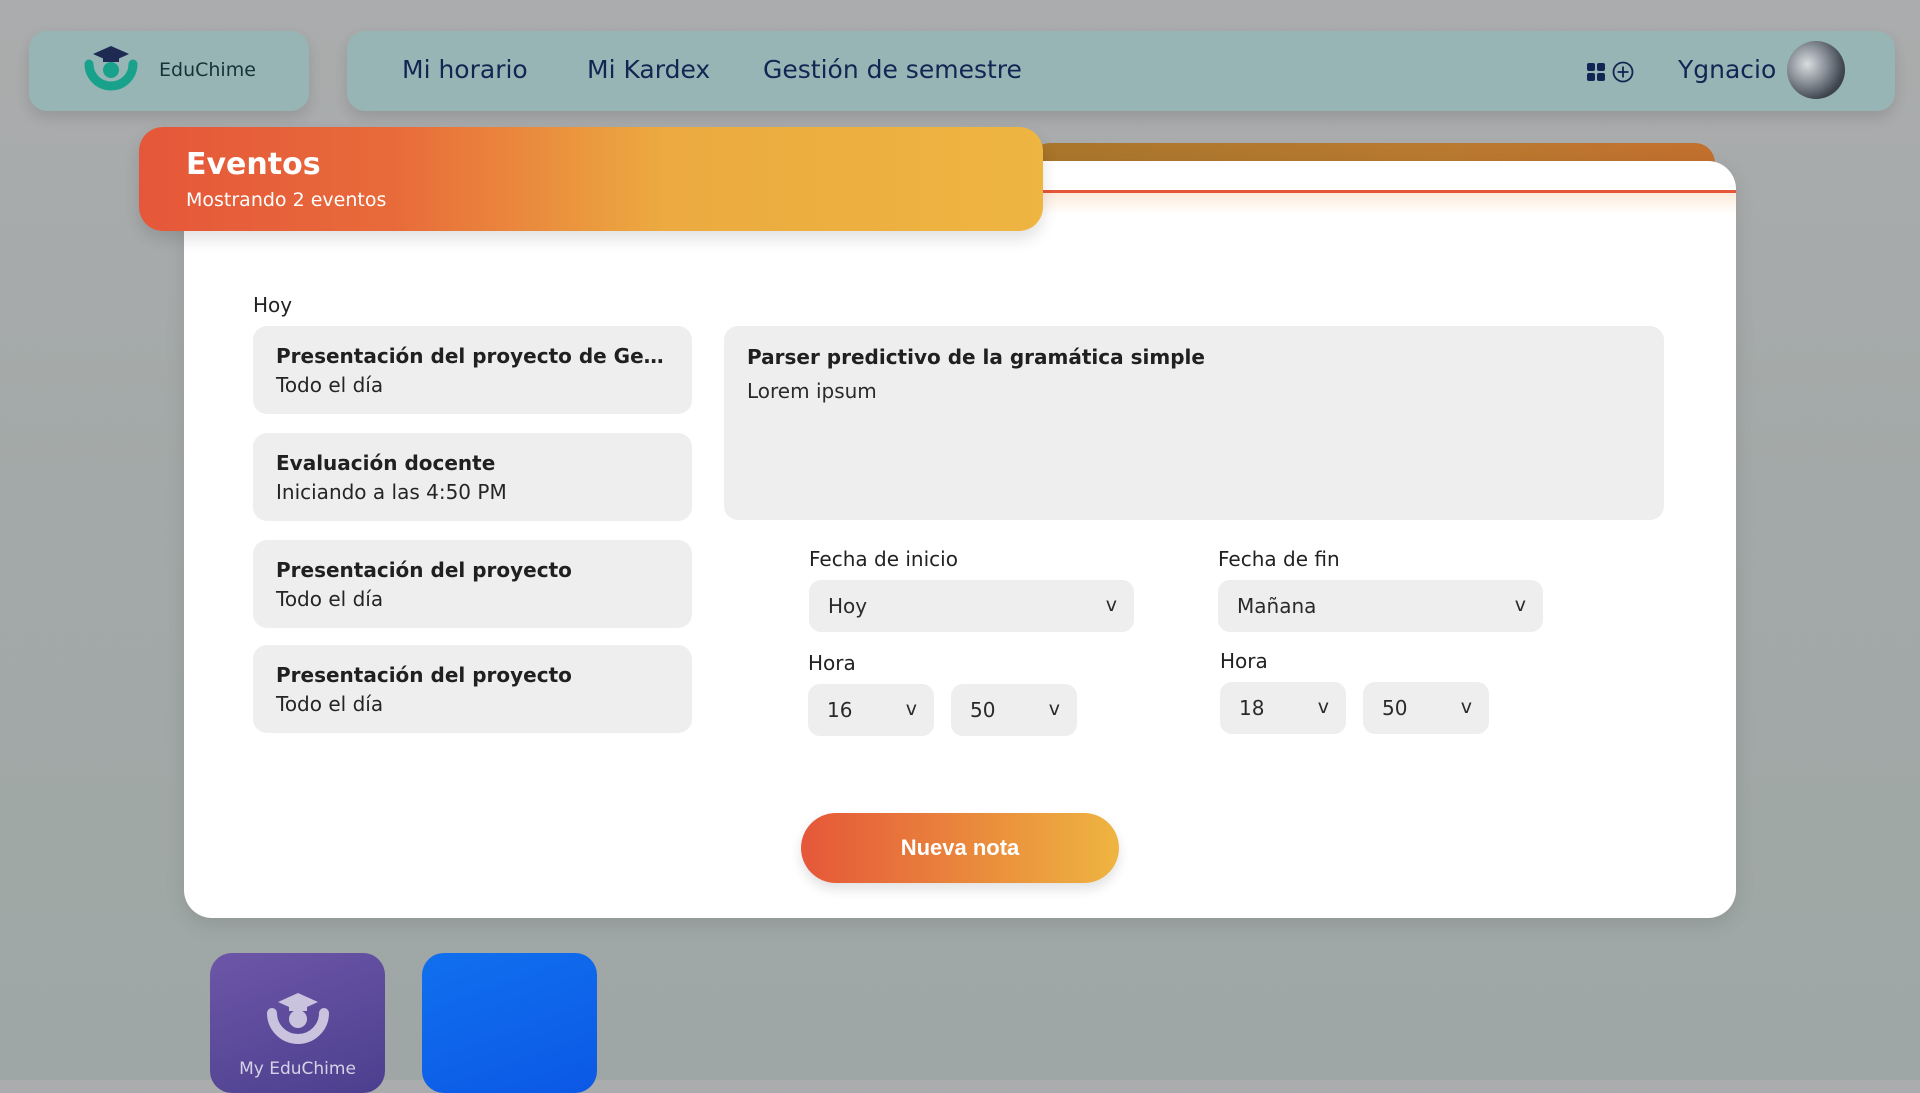 This screenshot has width=1920, height=1093. What do you see at coordinates (386, 463) in the screenshot?
I see `event-title: Evaluación docente` at bounding box center [386, 463].